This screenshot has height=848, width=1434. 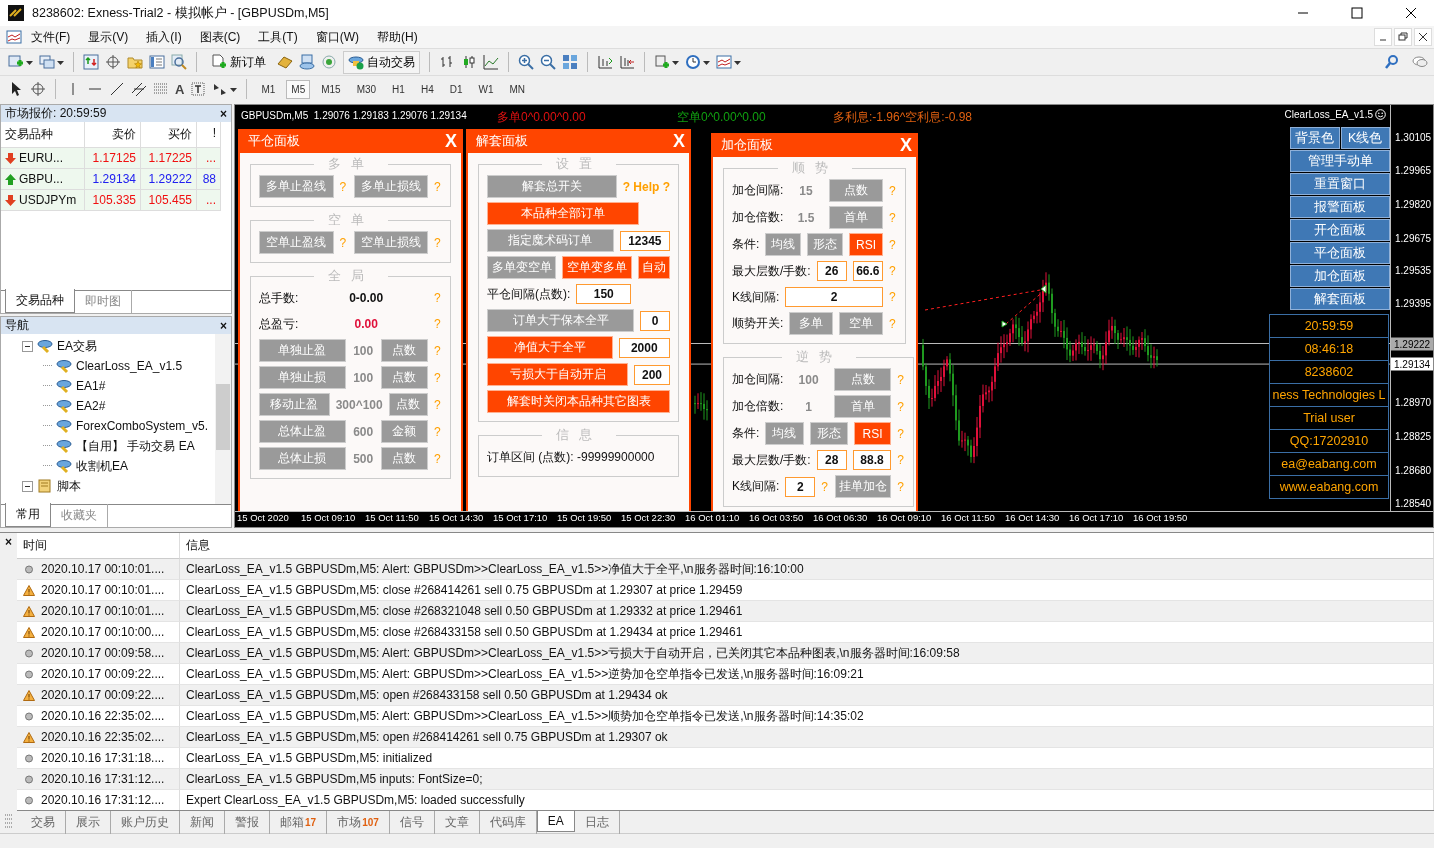 I want to click on trend-line-icon, so click(x=117, y=89).